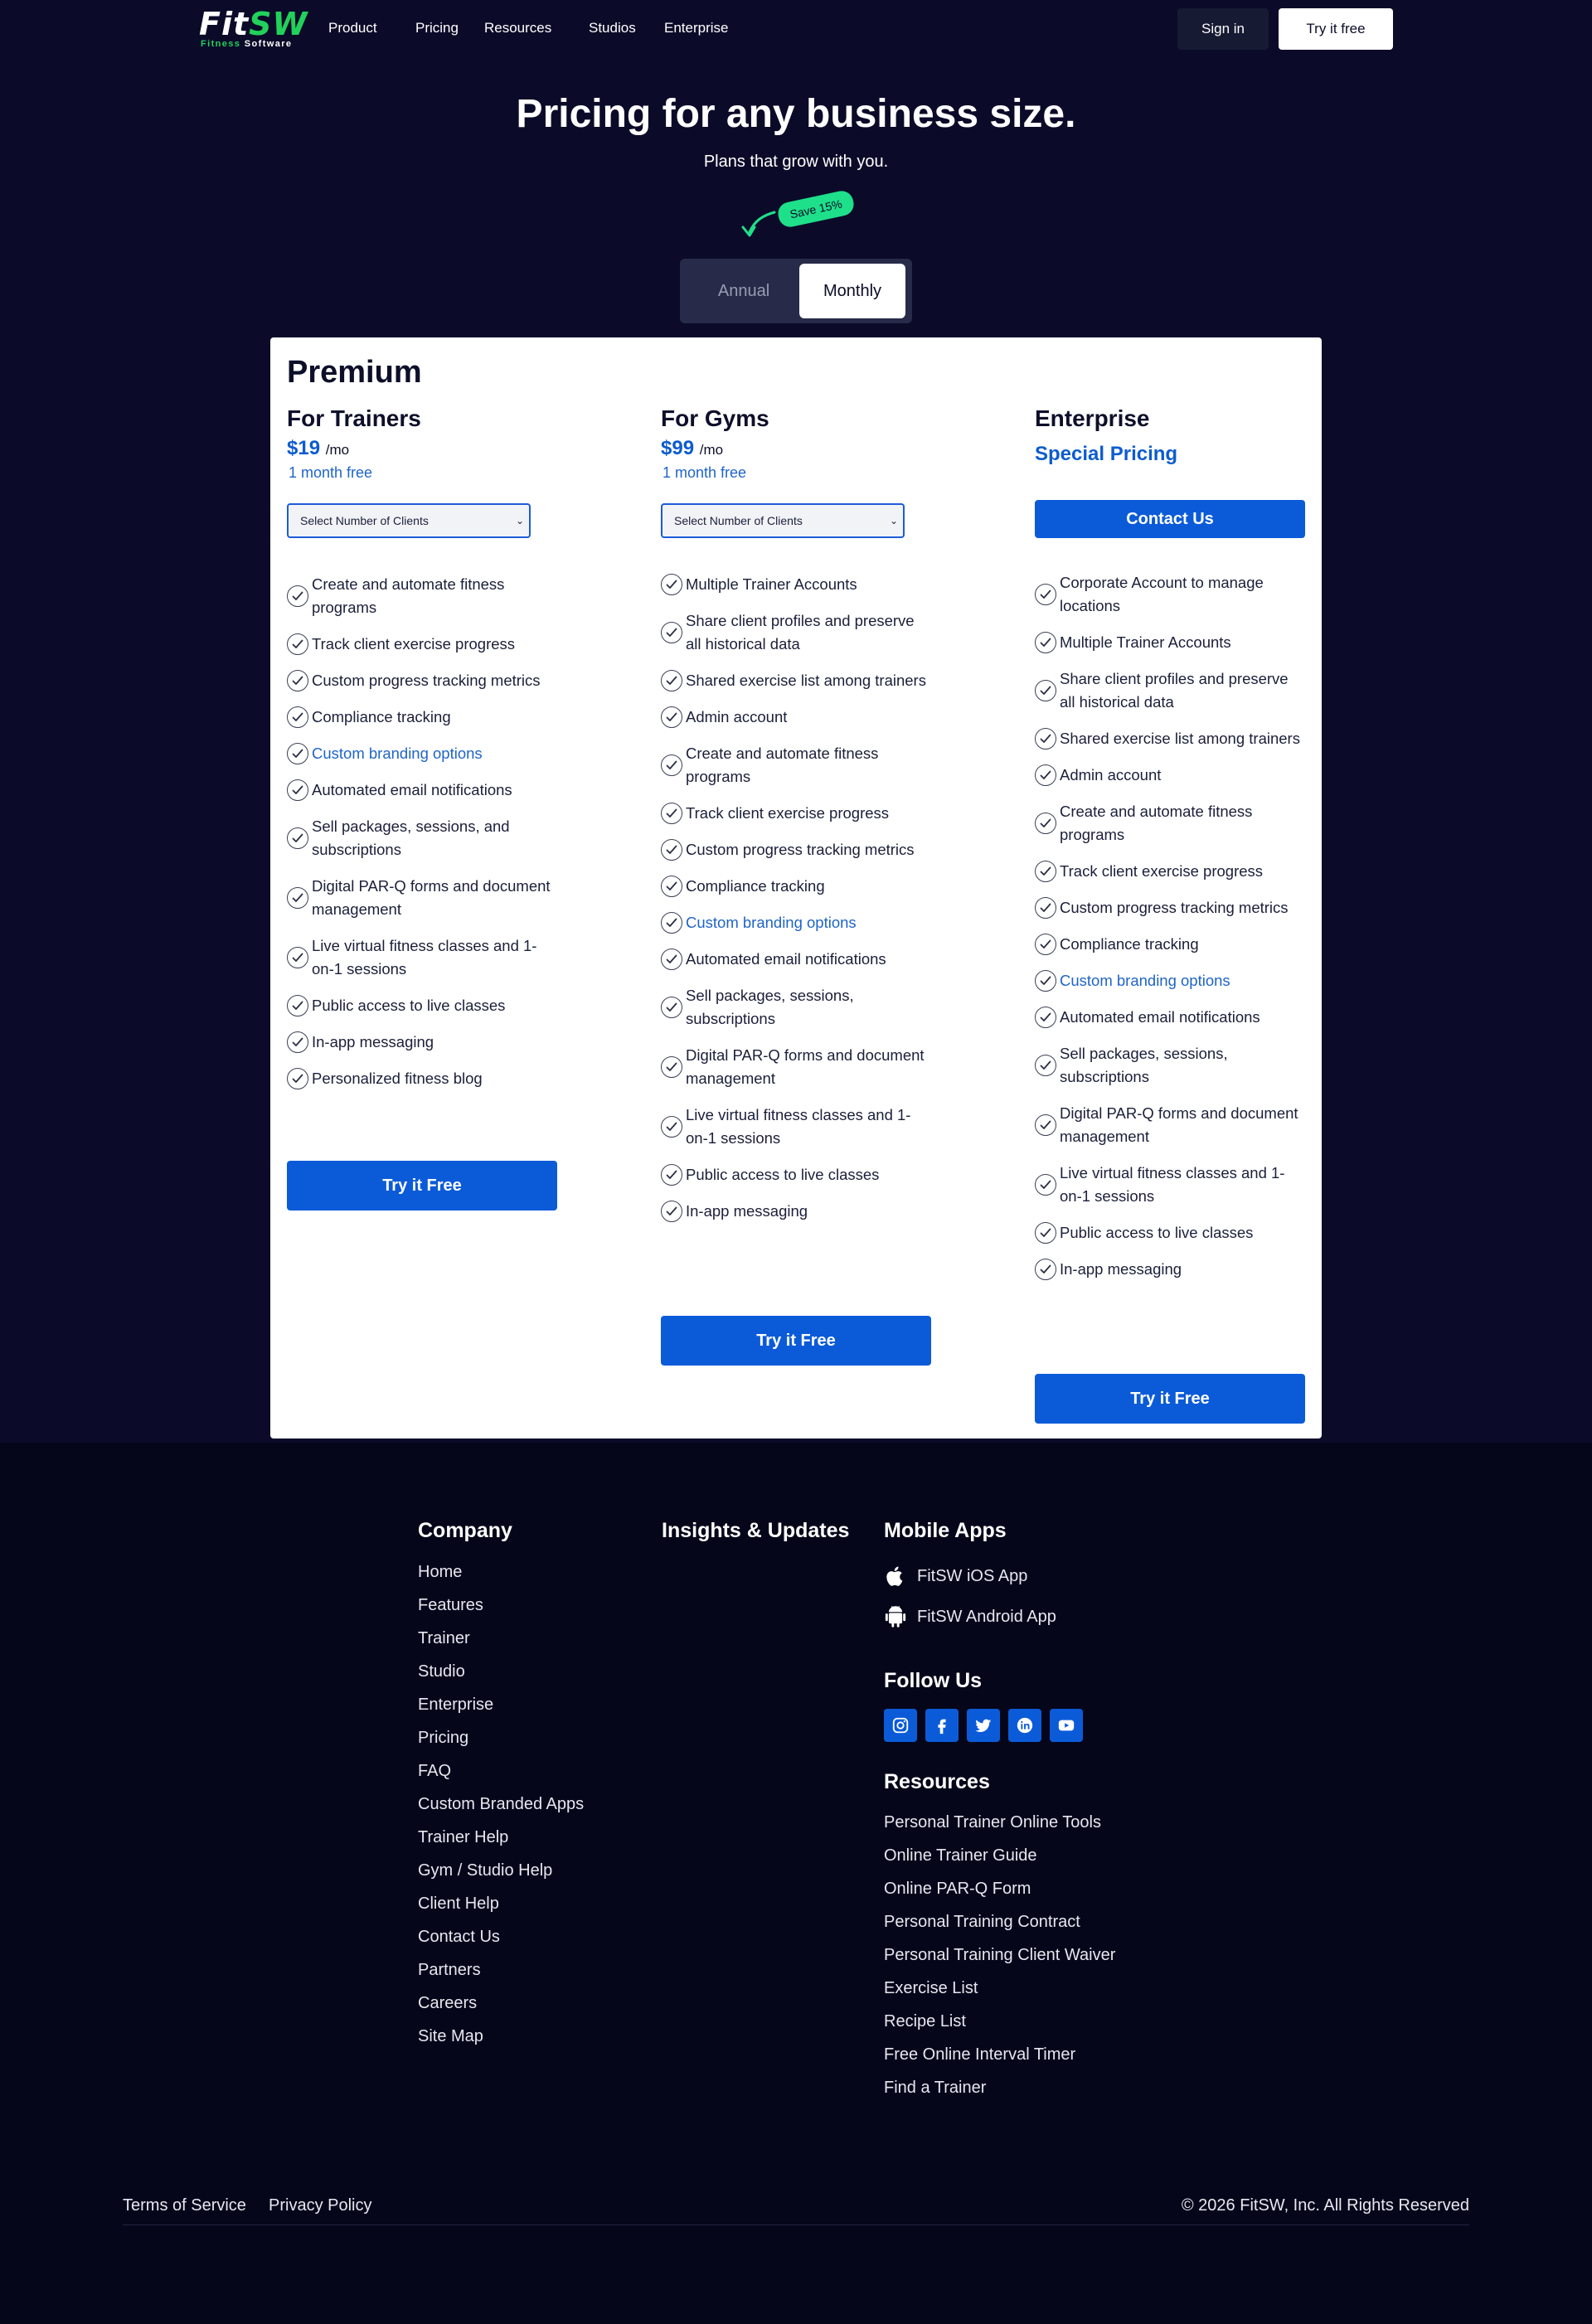  I want to click on footer-link: Trainer, so click(501, 1638).